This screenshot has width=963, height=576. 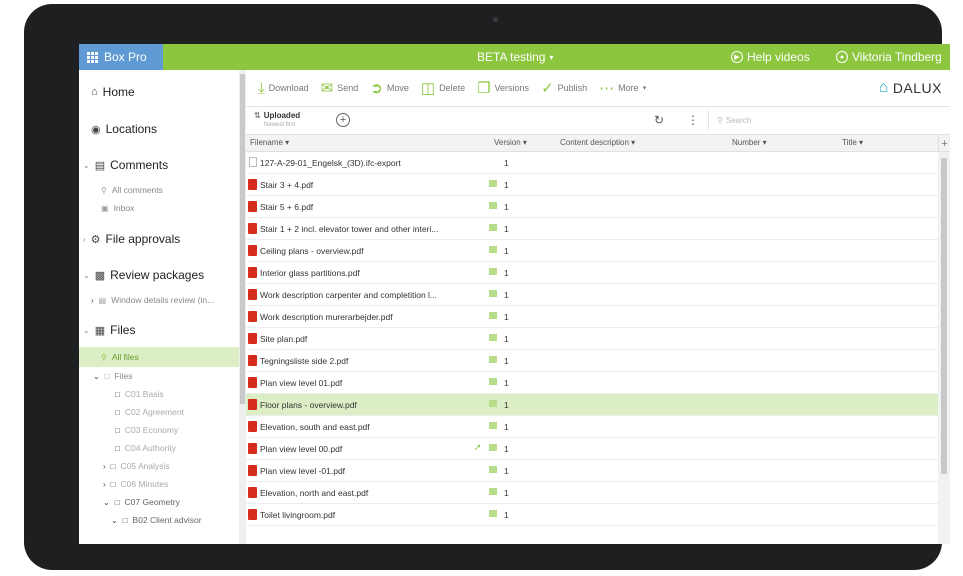 I want to click on sidebar-item-comments: ⌄ ▤ Comments, so click(x=125, y=165).